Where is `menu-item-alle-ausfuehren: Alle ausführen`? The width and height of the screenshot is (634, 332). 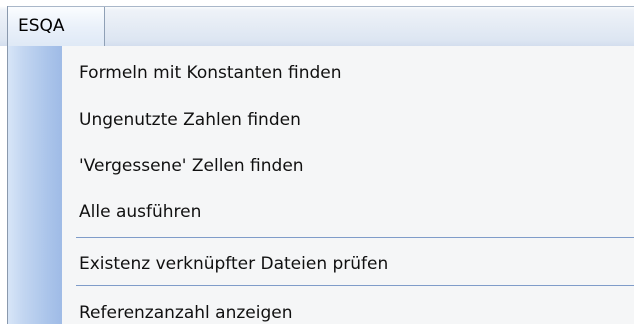 menu-item-alle-ausfuehren: Alle ausführen is located at coordinates (348, 212).